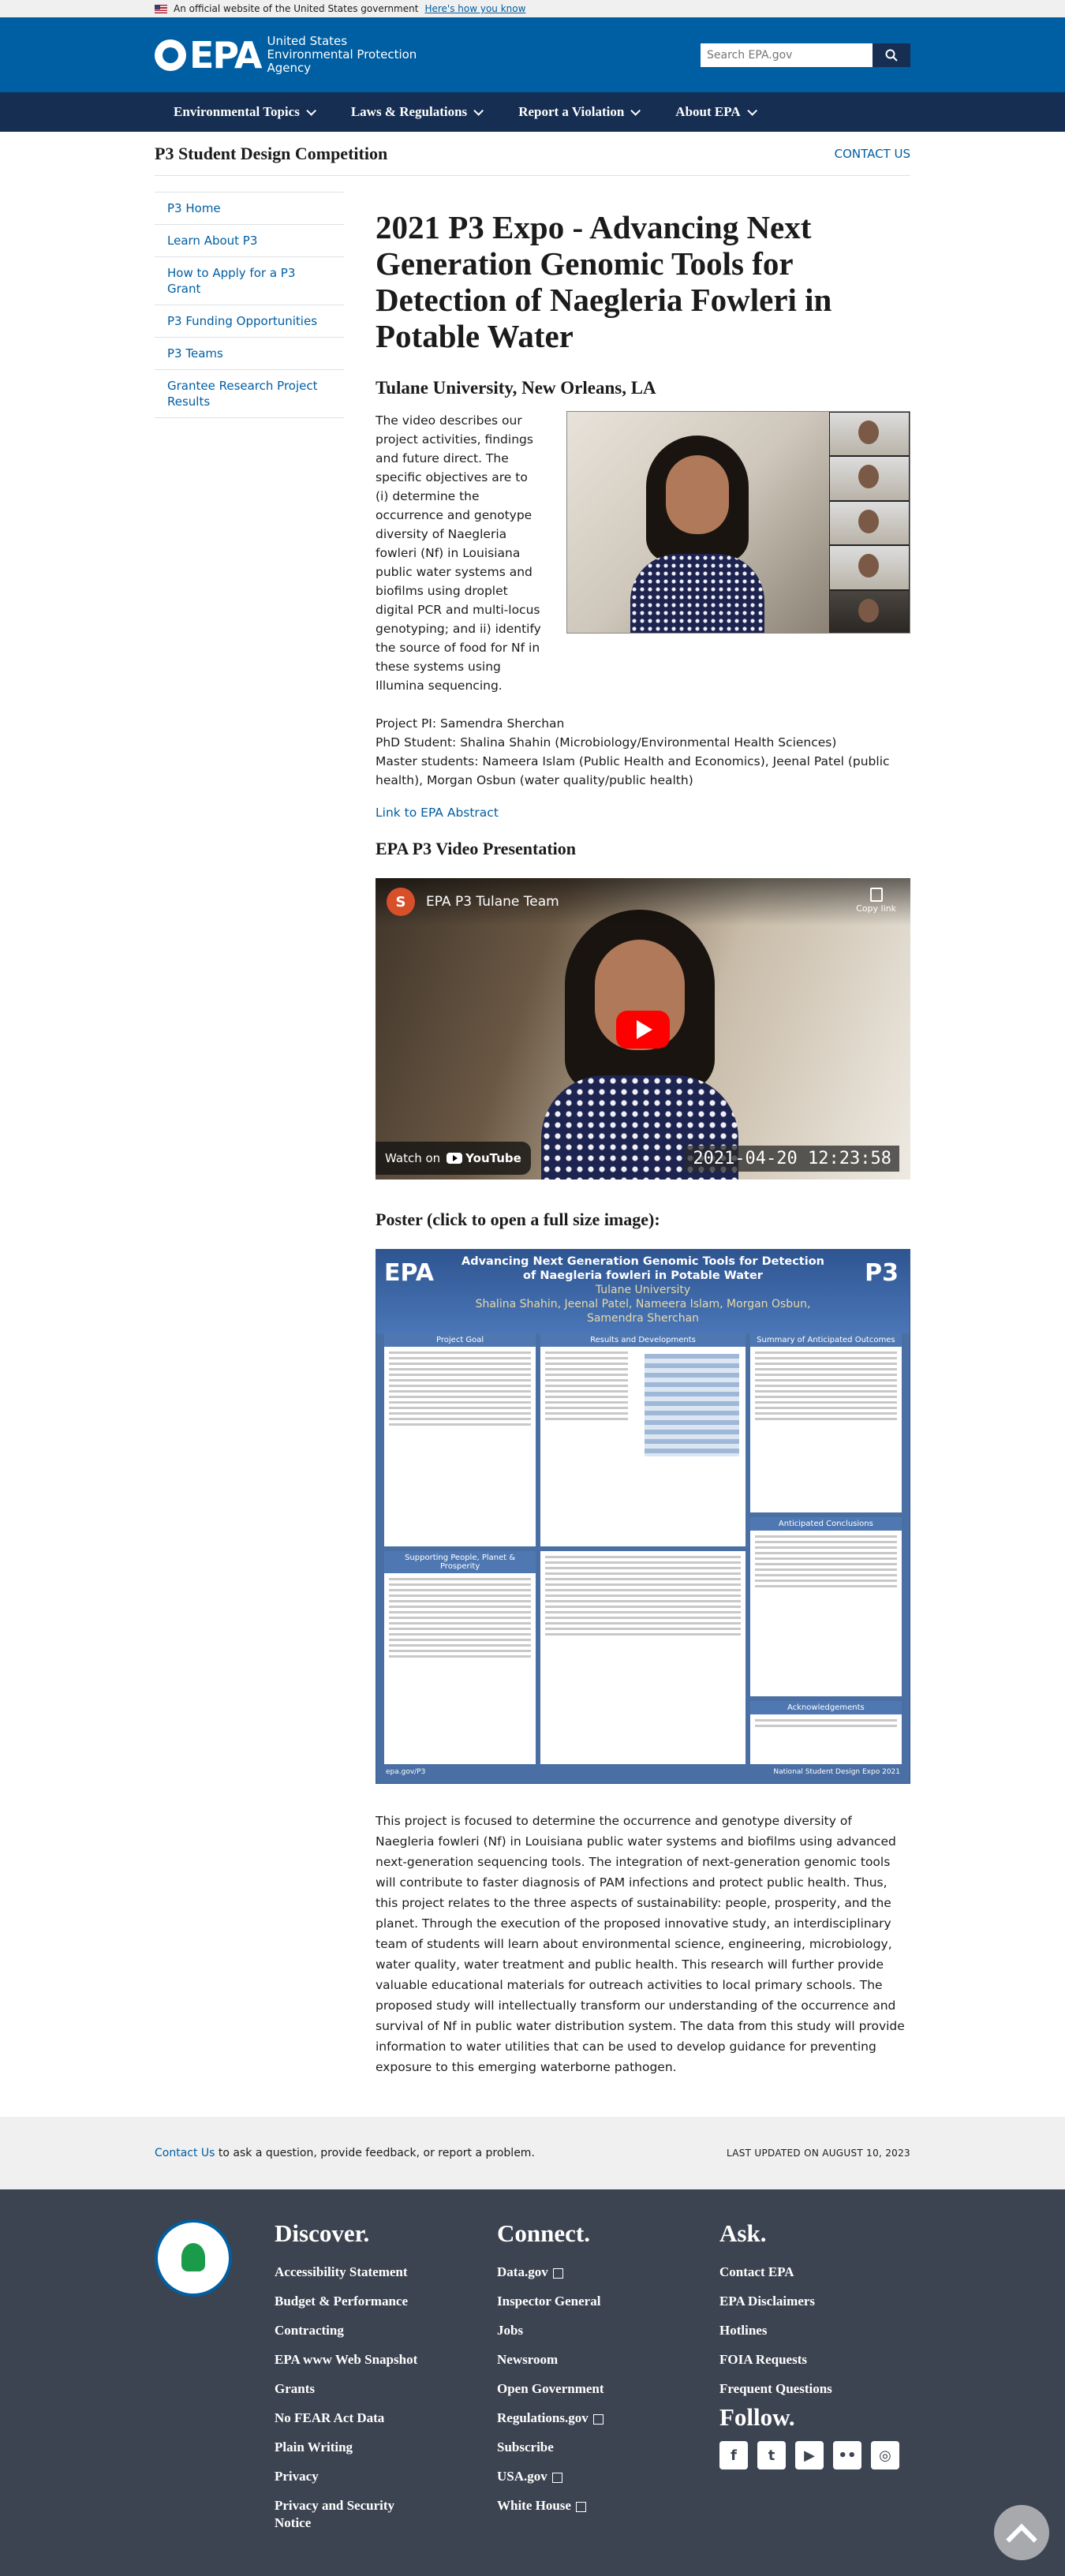 This screenshot has height=2576, width=1065. What do you see at coordinates (757, 2417) in the screenshot?
I see `follow-heading: Follow.` at bounding box center [757, 2417].